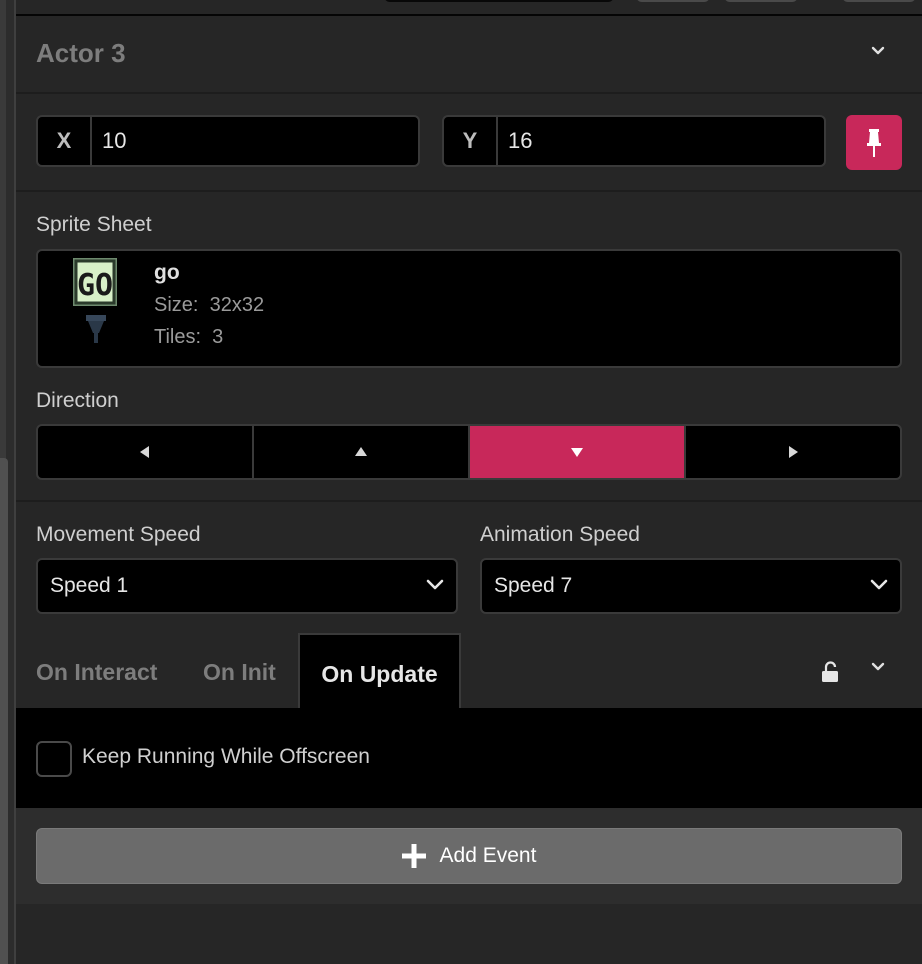  I want to click on movement-speed-value: Speed 1, so click(89, 585).